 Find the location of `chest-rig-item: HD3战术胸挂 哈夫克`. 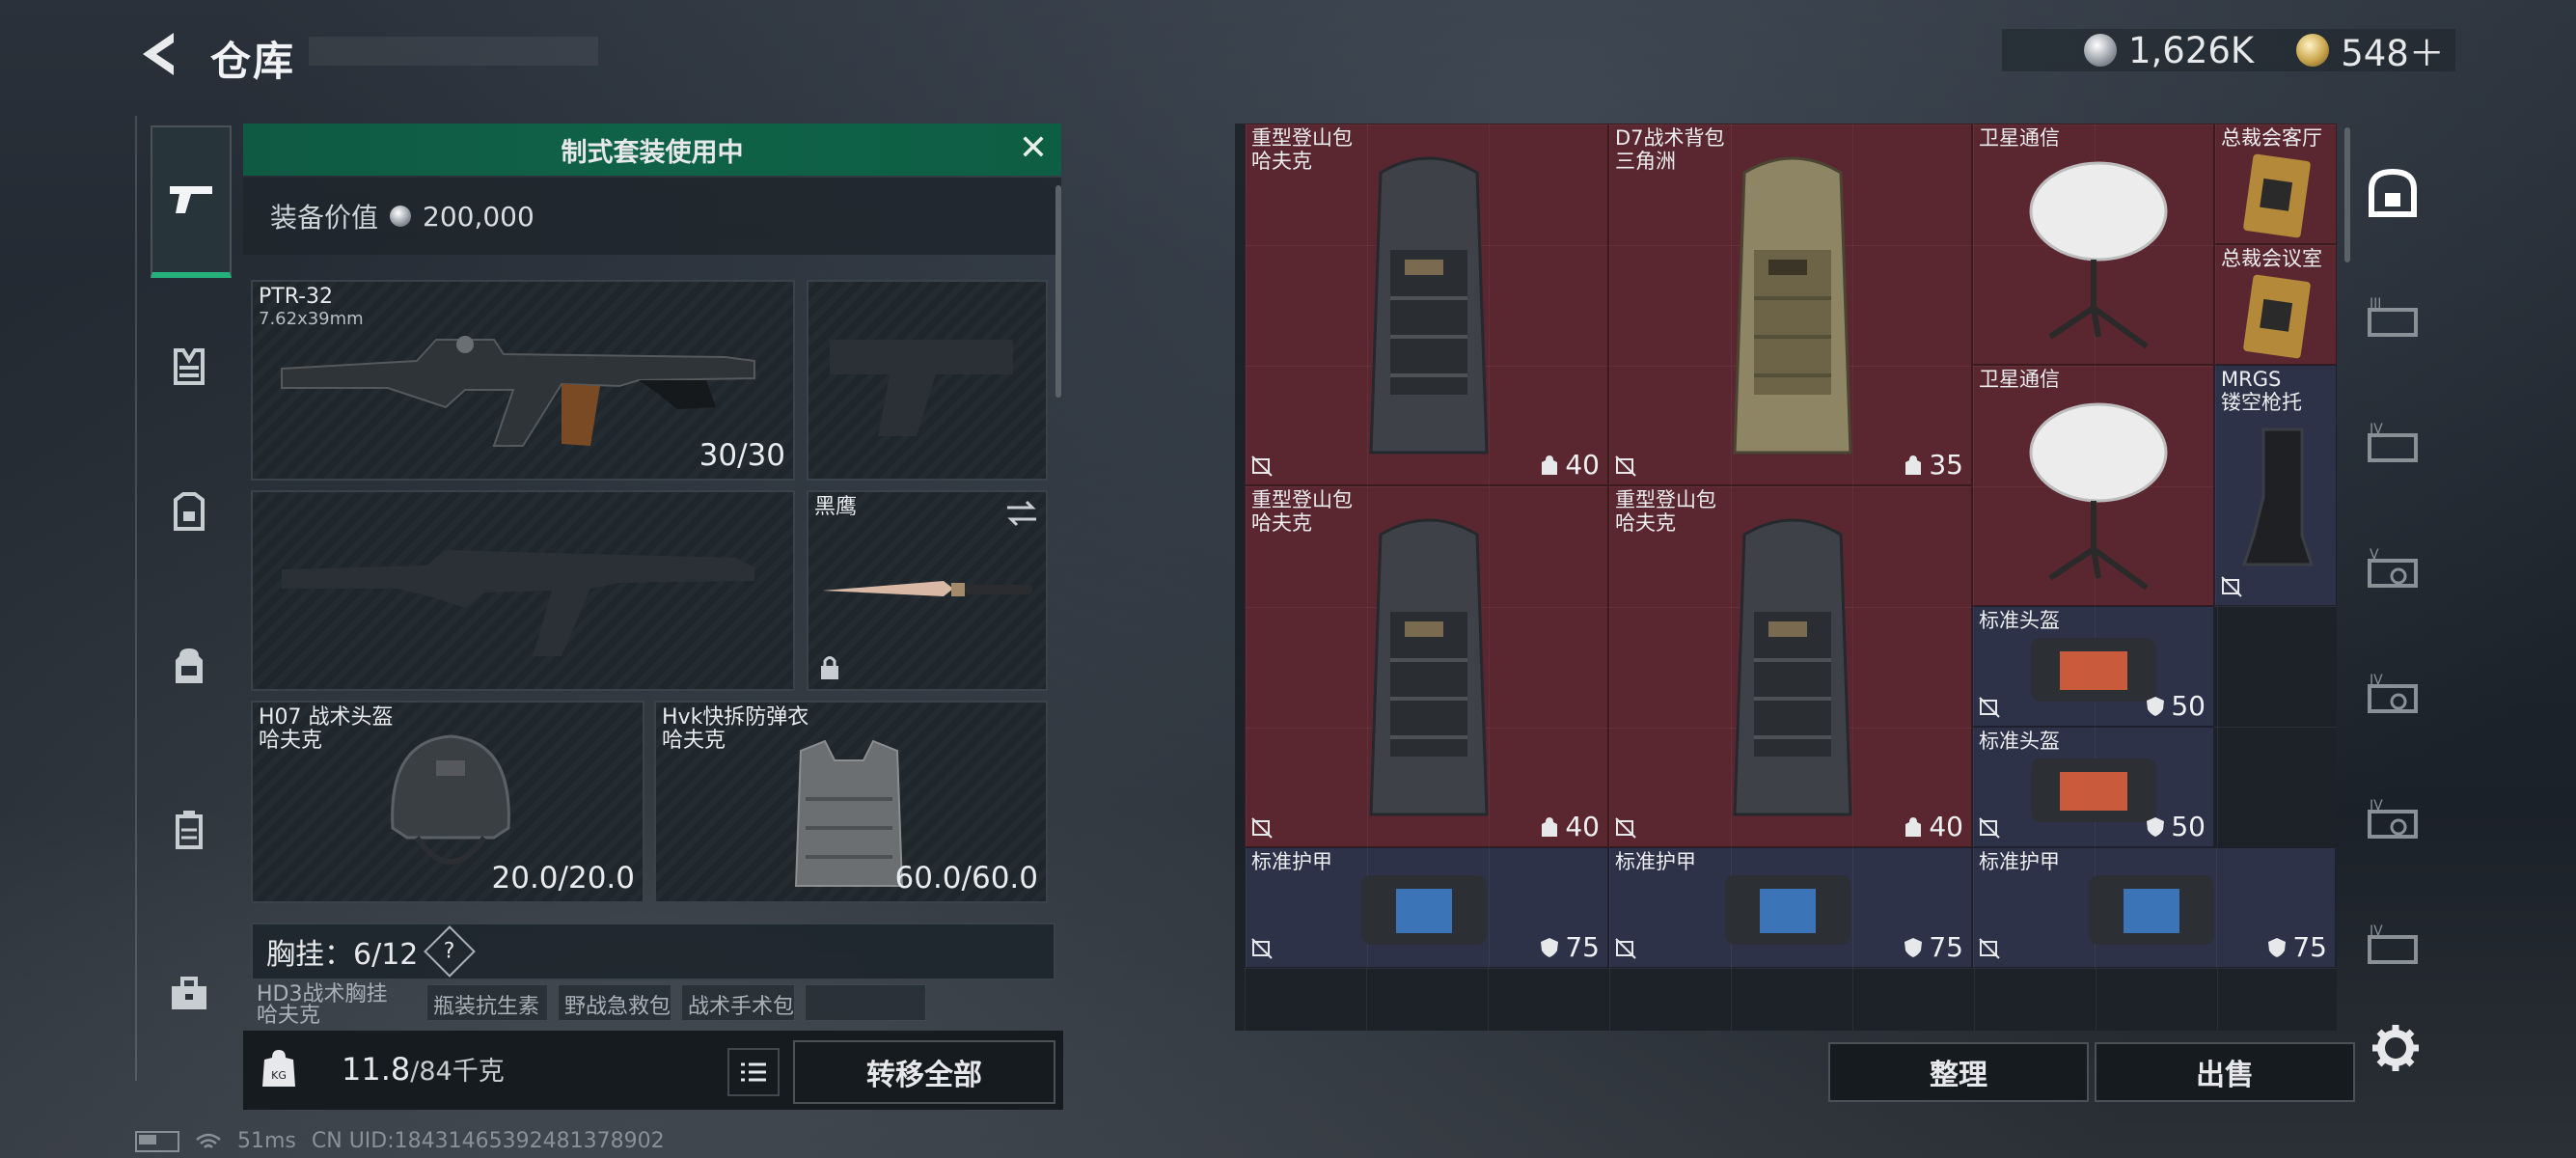

chest-rig-item: HD3战术胸挂 哈夫克 is located at coordinates (336, 1004).